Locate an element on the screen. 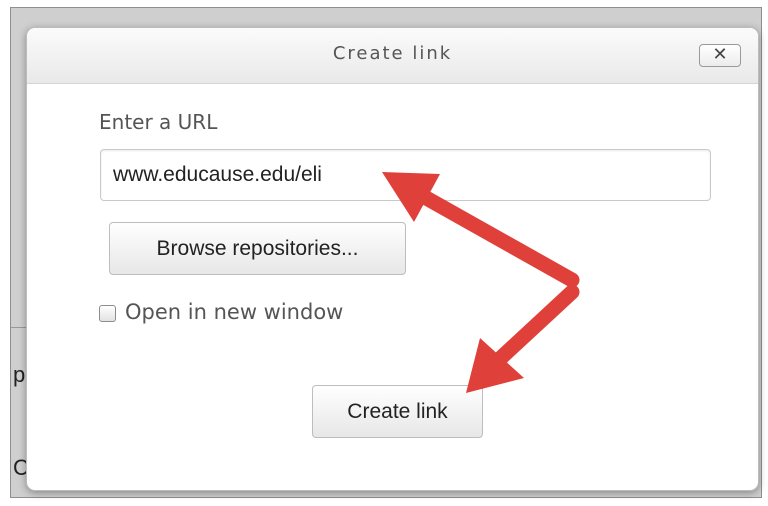 The width and height of the screenshot is (768, 506). dialog-titlebar: Create link ✕ is located at coordinates (392, 56).